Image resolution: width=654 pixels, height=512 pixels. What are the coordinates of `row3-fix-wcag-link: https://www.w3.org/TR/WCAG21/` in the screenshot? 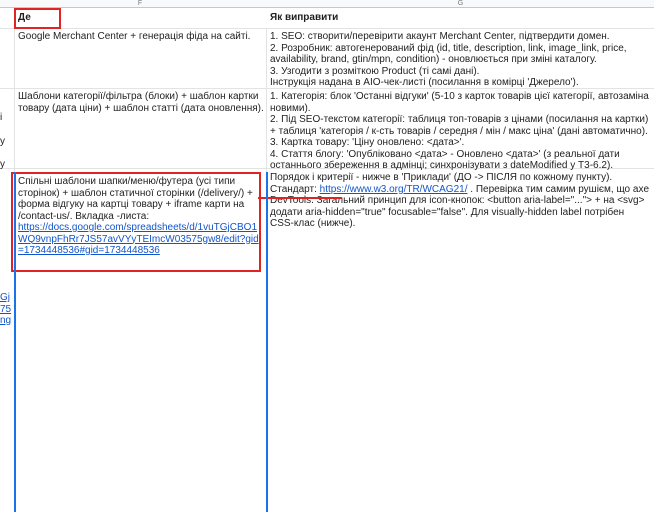 It's located at (394, 189).